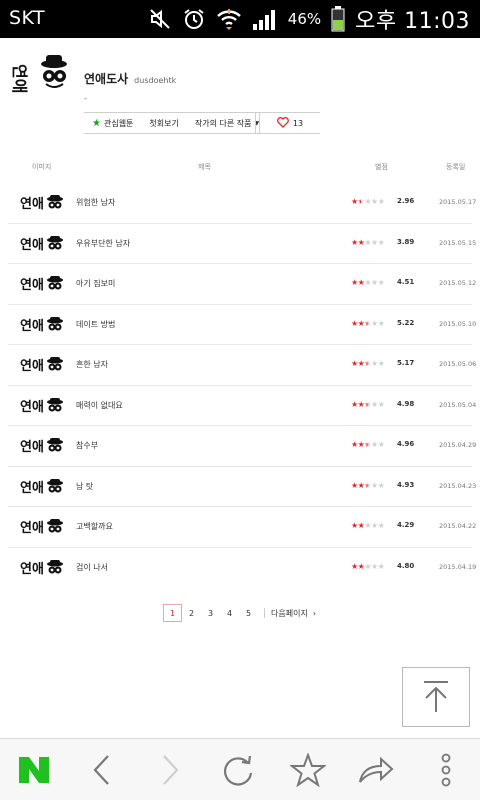  What do you see at coordinates (41, 72) in the screenshot?
I see `webtoon-logo: 연애` at bounding box center [41, 72].